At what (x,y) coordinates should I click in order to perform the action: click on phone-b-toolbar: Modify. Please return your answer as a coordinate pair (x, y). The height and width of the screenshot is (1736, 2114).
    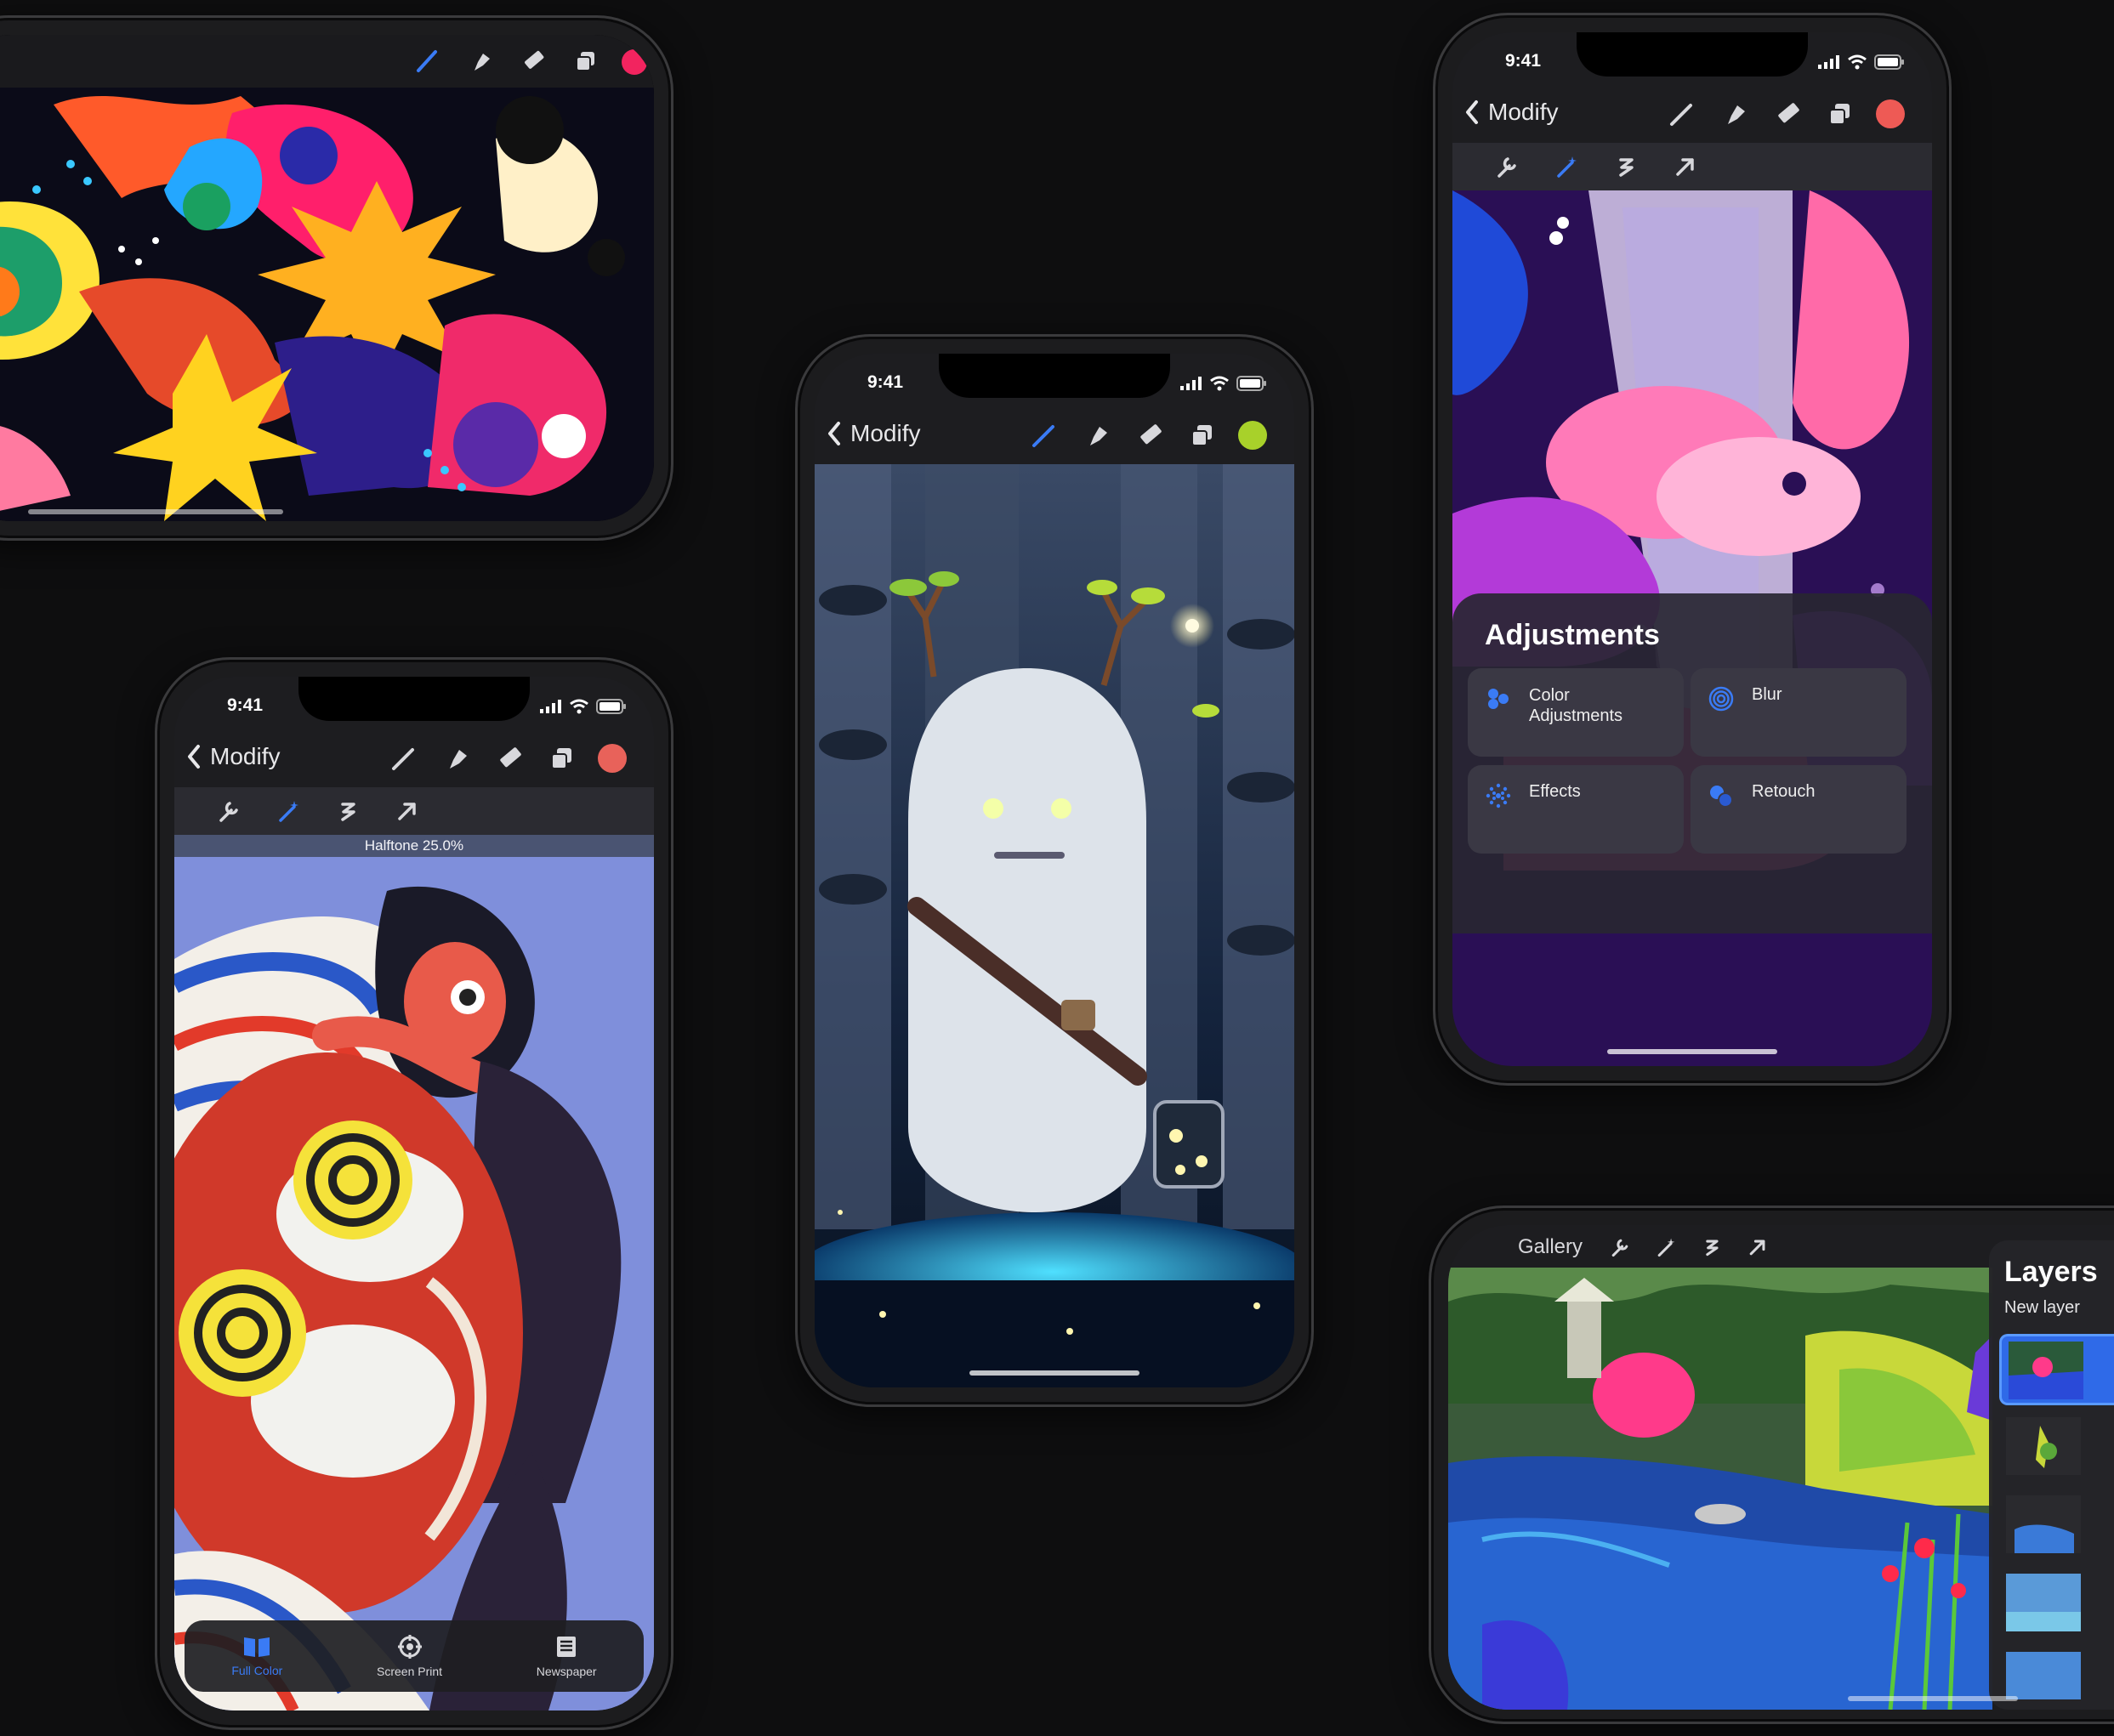
    Looking at the image, I should click on (414, 759).